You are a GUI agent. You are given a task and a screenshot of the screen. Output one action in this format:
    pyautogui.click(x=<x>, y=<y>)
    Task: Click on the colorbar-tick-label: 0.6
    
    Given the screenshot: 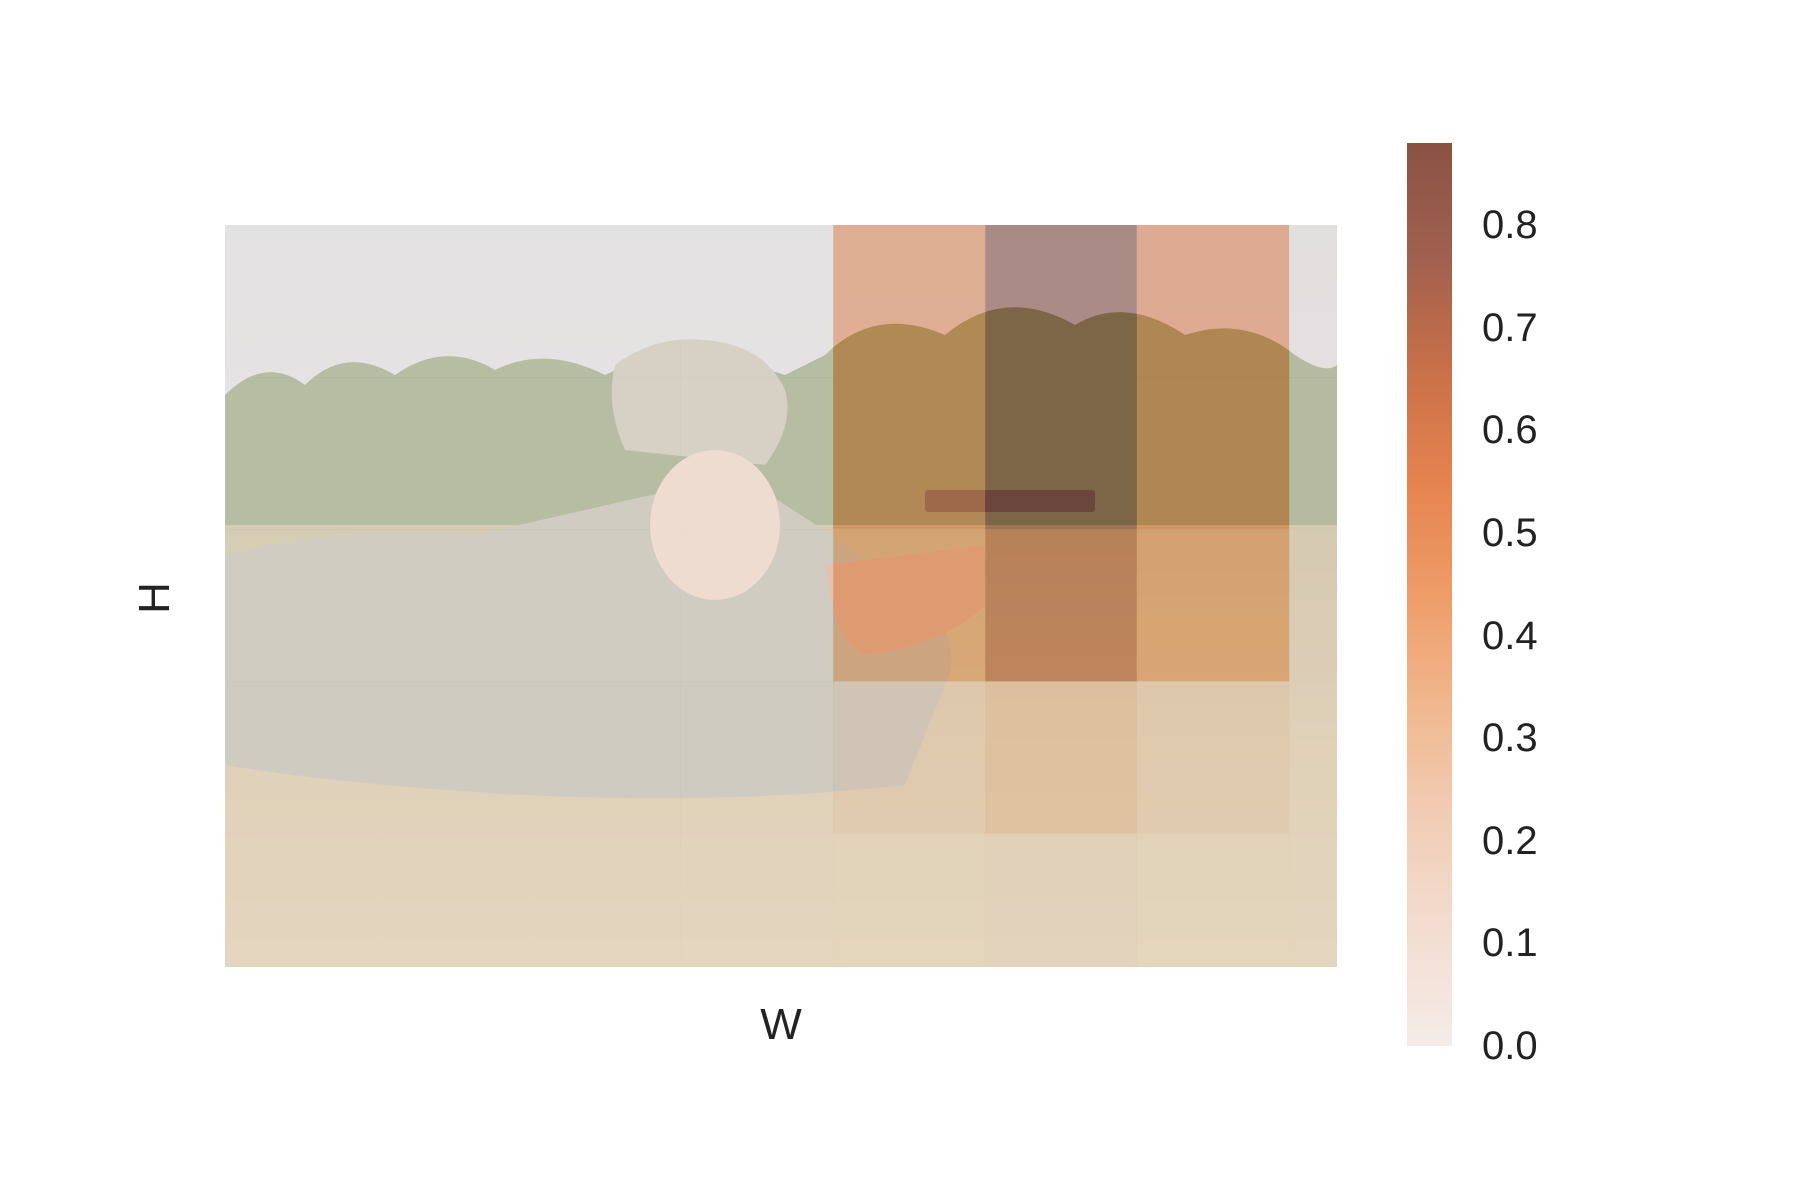 What is the action you would take?
    pyautogui.click(x=1510, y=430)
    